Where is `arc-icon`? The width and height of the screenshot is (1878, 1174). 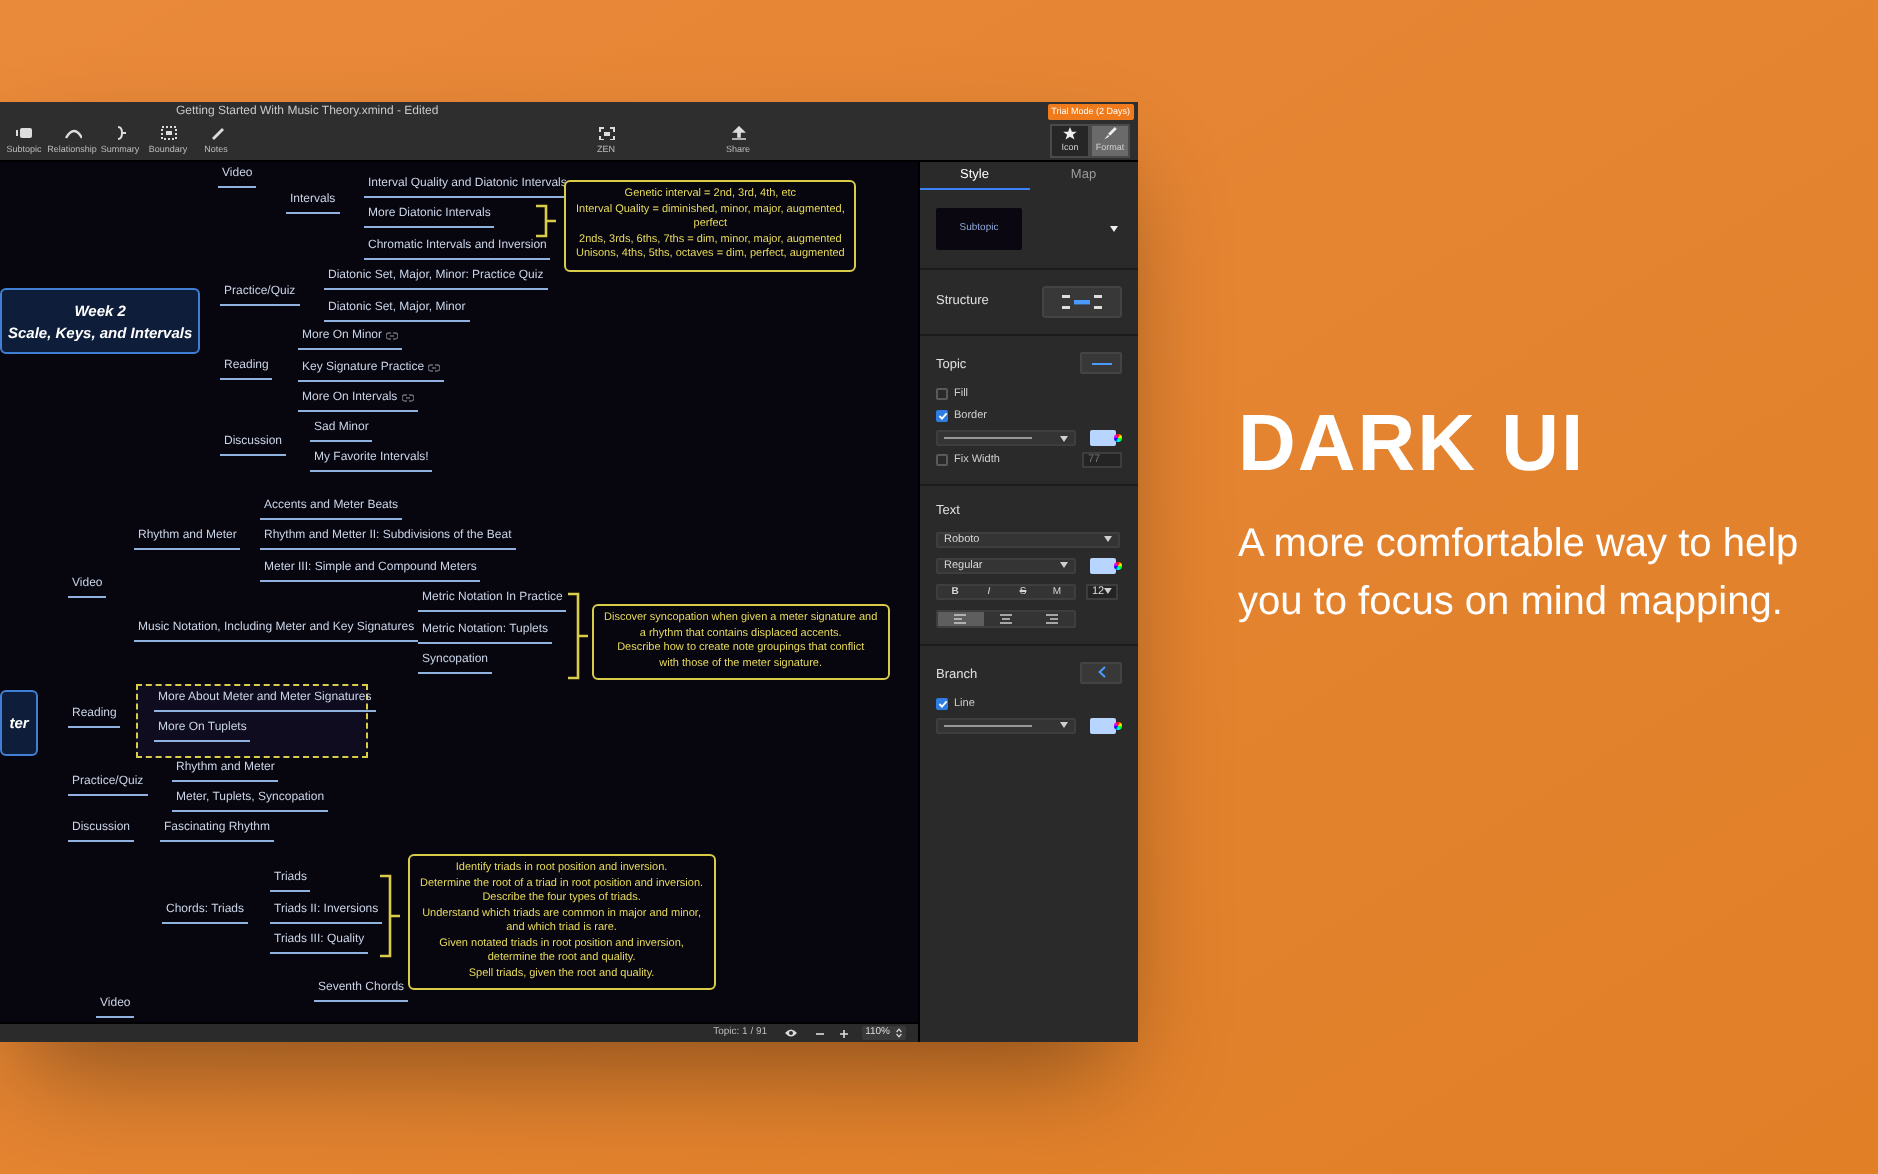
arc-icon is located at coordinates (72, 133).